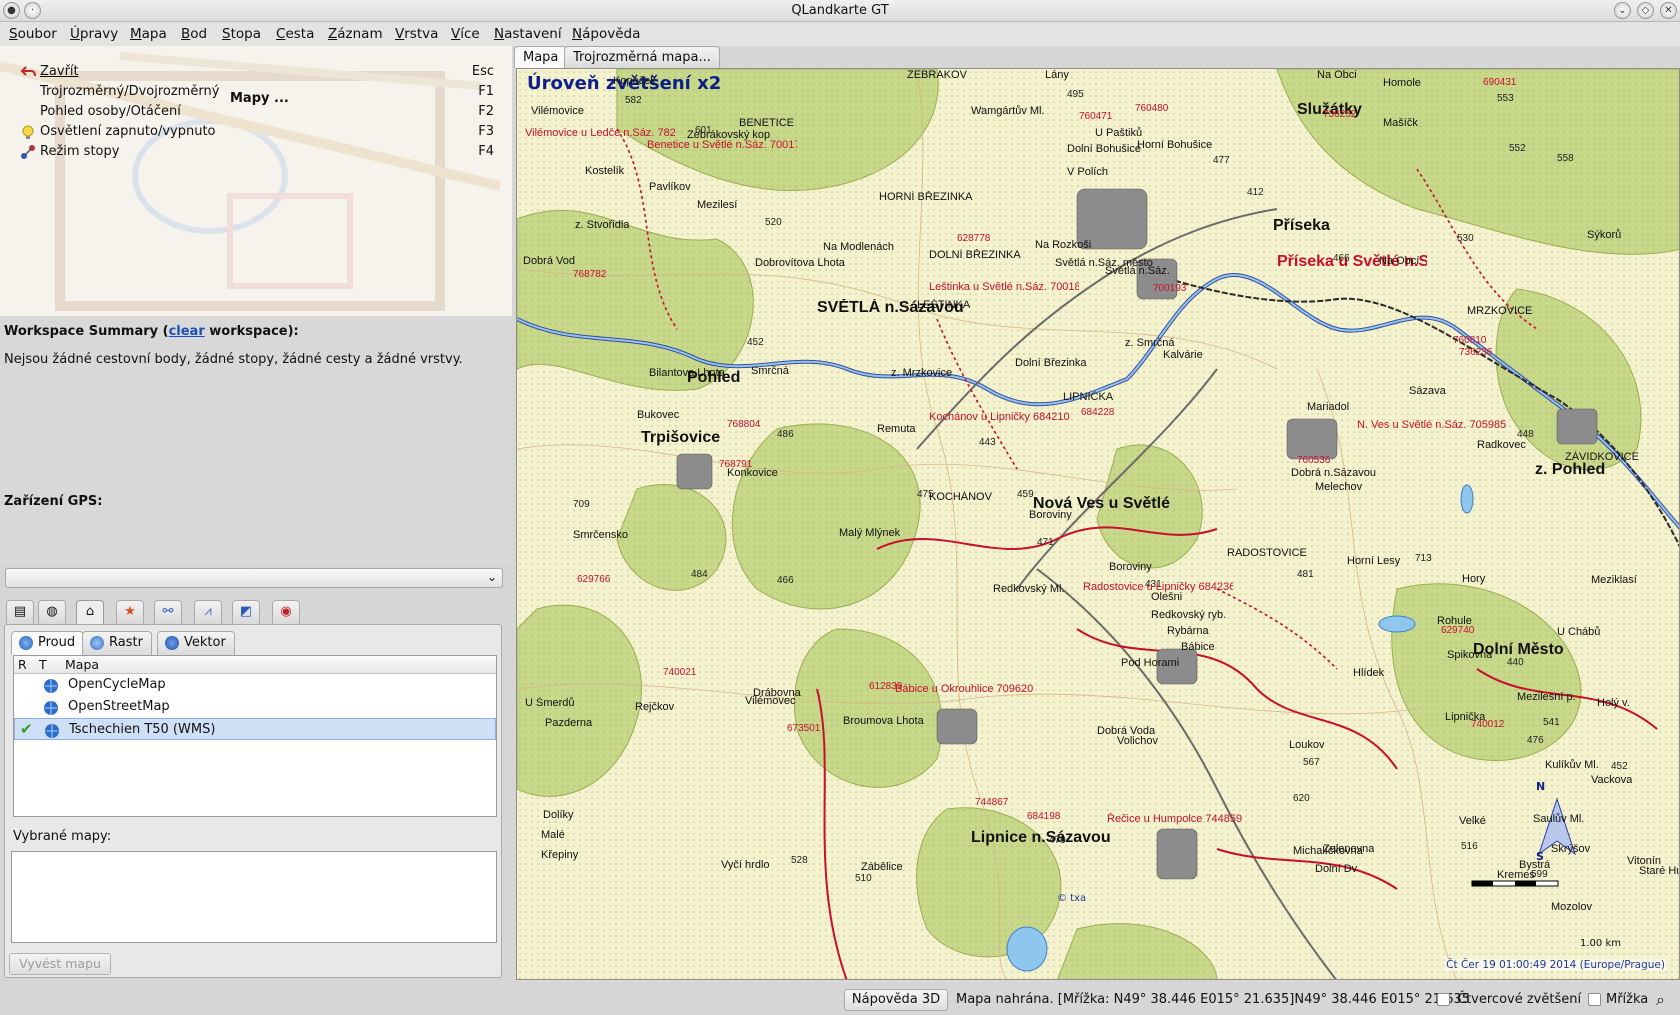 The width and height of the screenshot is (1680, 1015). I want to click on map-label: 477, so click(1221, 160).